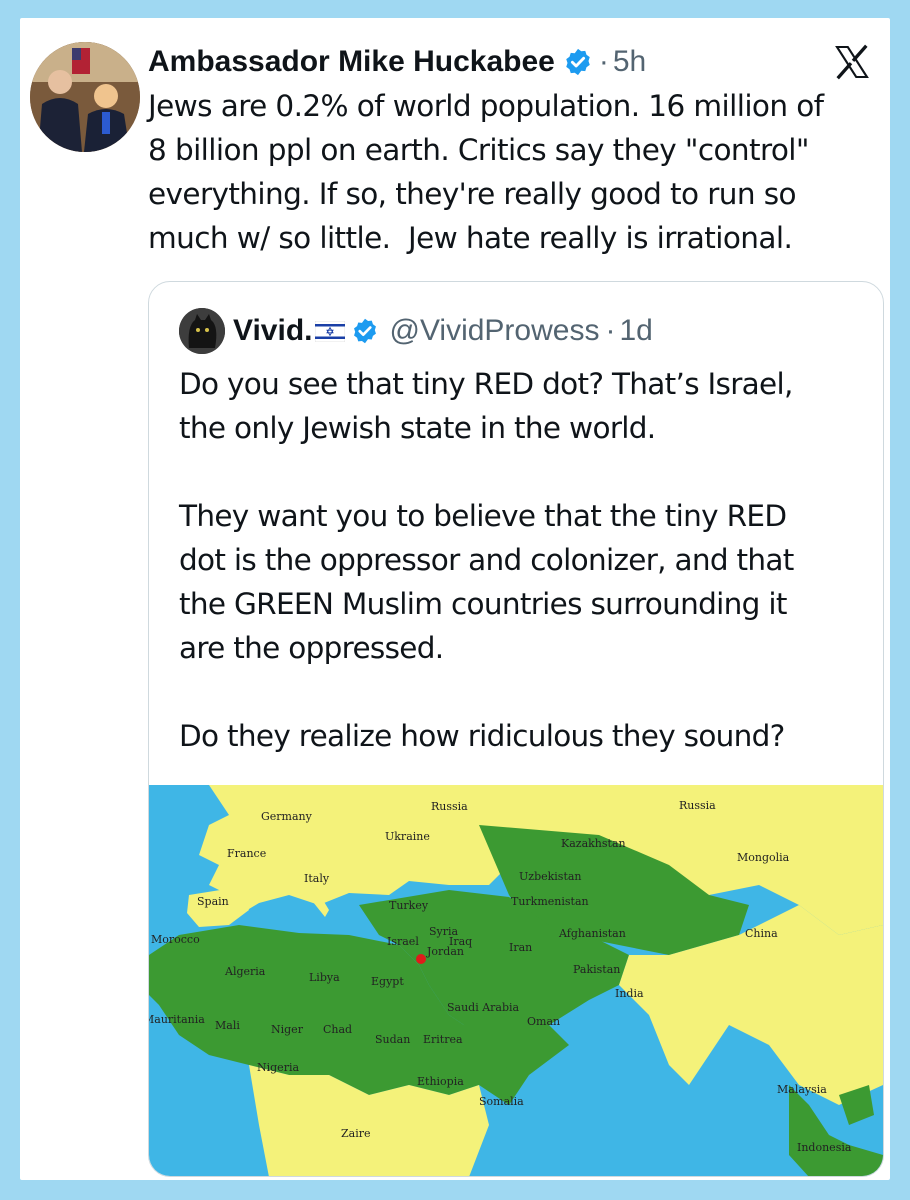 The height and width of the screenshot is (1200, 910). Describe the element at coordinates (287, 816) in the screenshot. I see `map-label-germany: Germany` at that location.